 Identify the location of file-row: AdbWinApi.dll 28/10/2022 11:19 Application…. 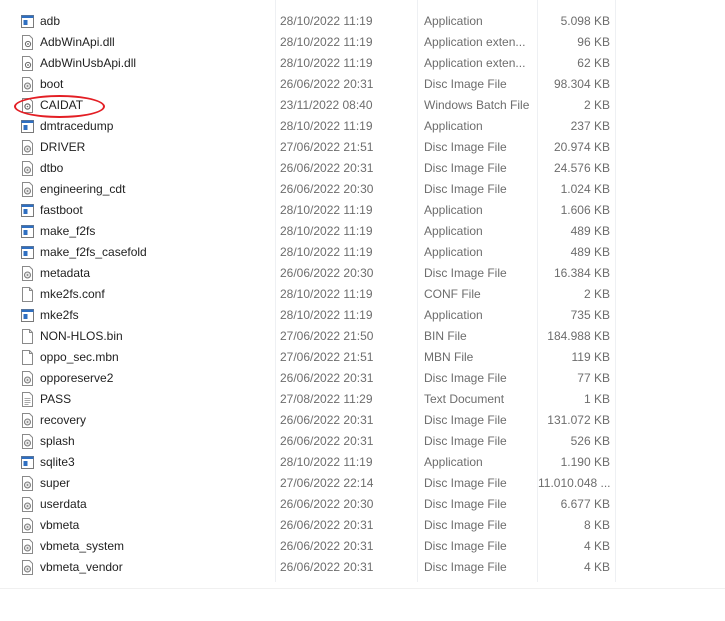
(362, 42).